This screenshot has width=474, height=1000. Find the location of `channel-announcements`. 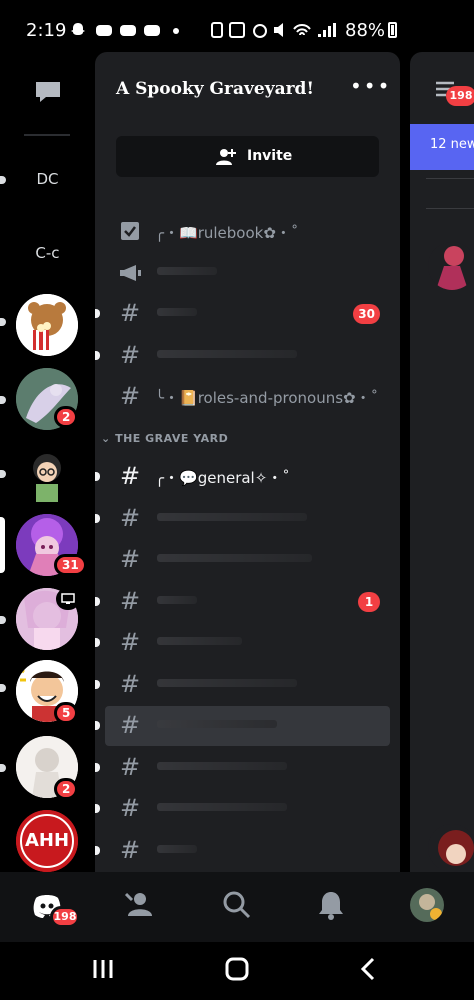

channel-announcements is located at coordinates (247, 273).